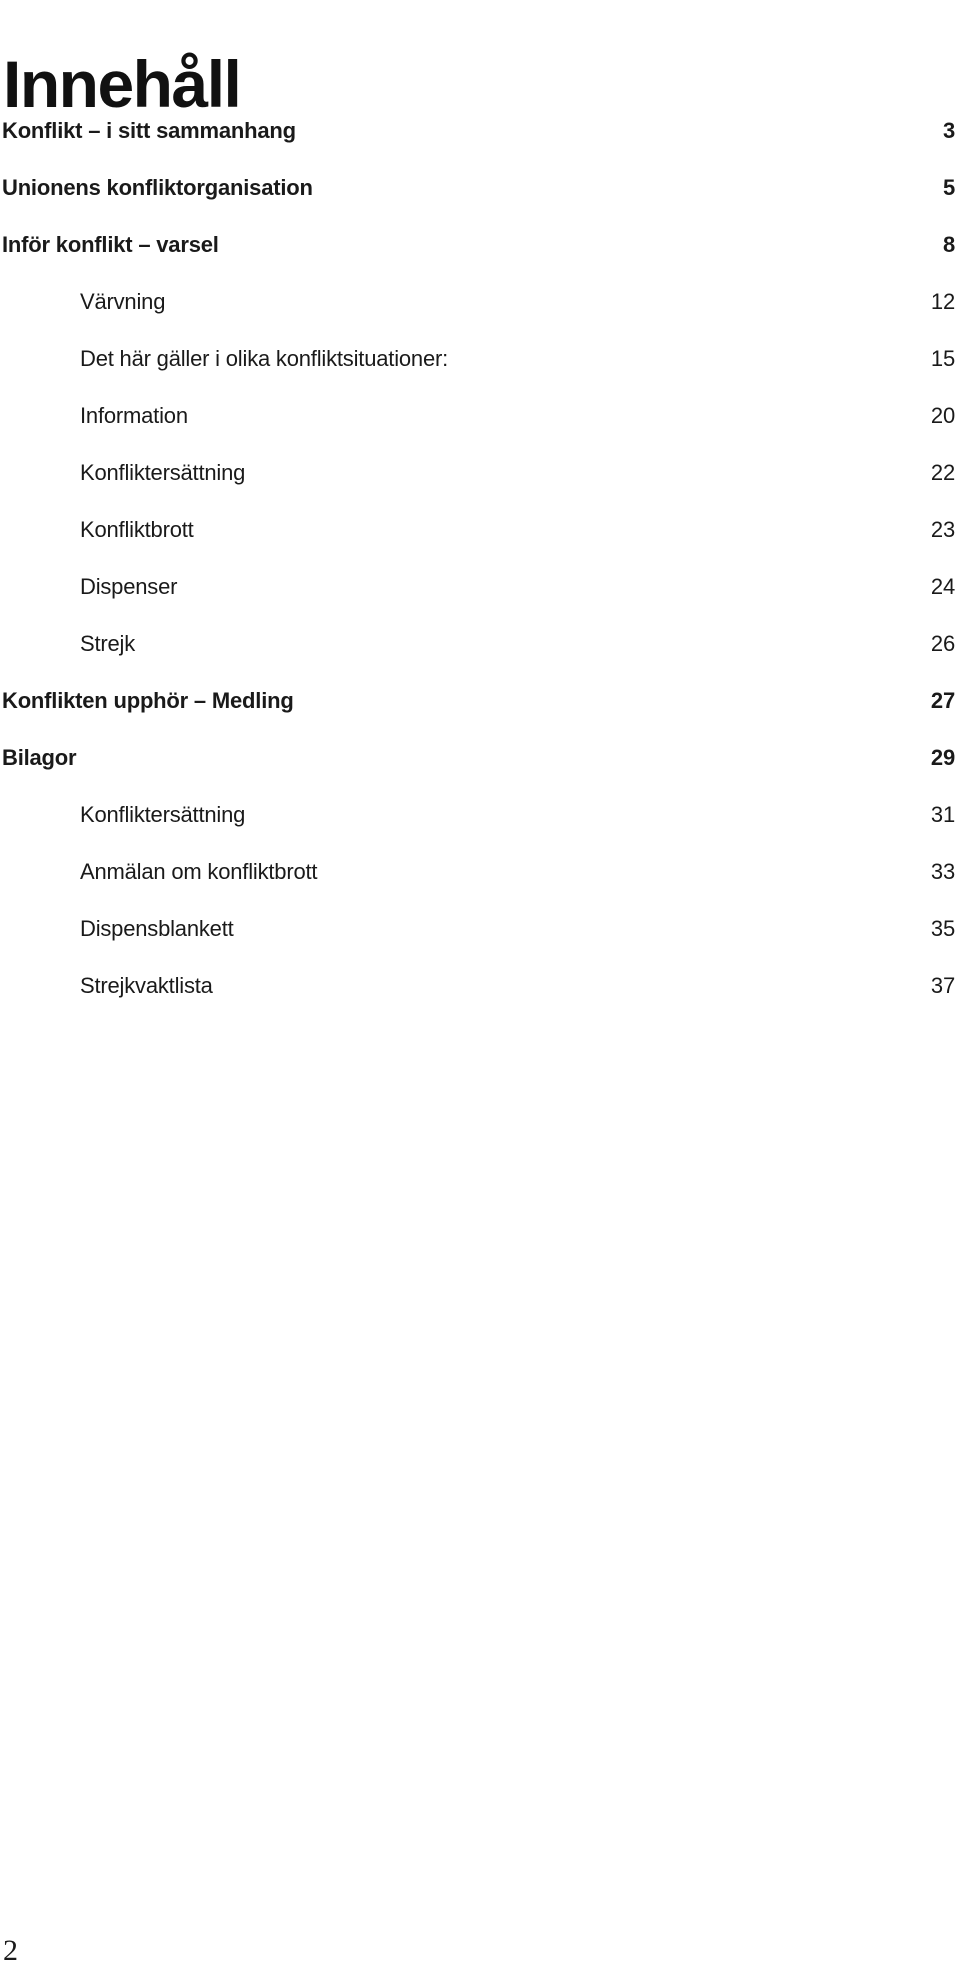  What do you see at coordinates (110, 244) in the screenshot?
I see `toc-entry-label: Inför konflikt – varsel` at bounding box center [110, 244].